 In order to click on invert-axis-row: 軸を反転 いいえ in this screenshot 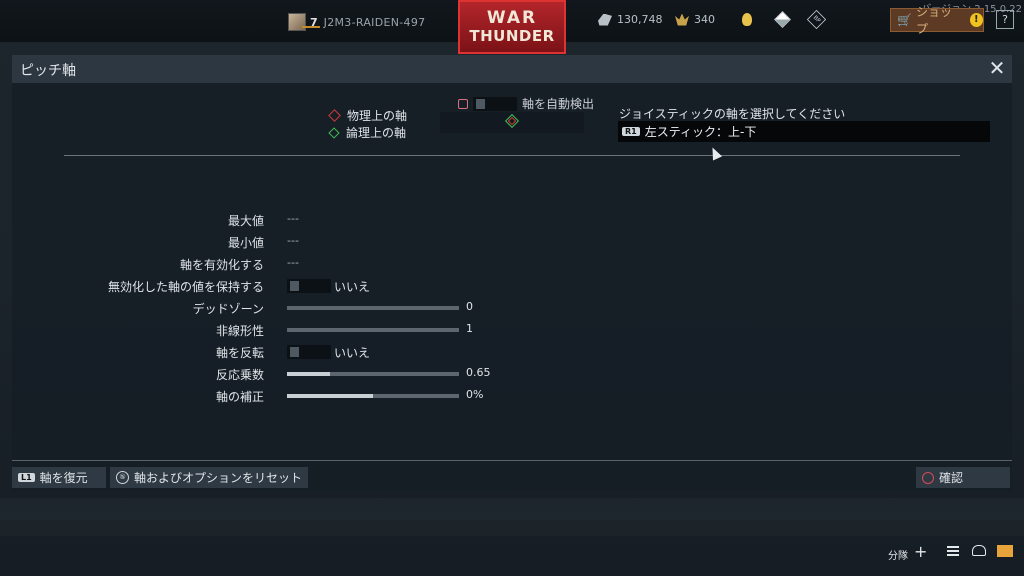, I will do `click(512, 352)`.